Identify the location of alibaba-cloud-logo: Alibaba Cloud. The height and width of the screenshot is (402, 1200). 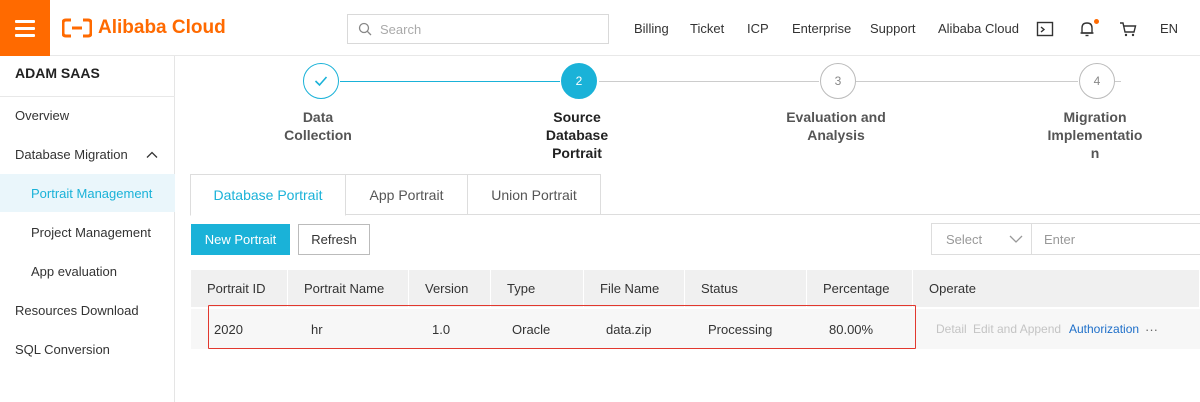
(144, 28).